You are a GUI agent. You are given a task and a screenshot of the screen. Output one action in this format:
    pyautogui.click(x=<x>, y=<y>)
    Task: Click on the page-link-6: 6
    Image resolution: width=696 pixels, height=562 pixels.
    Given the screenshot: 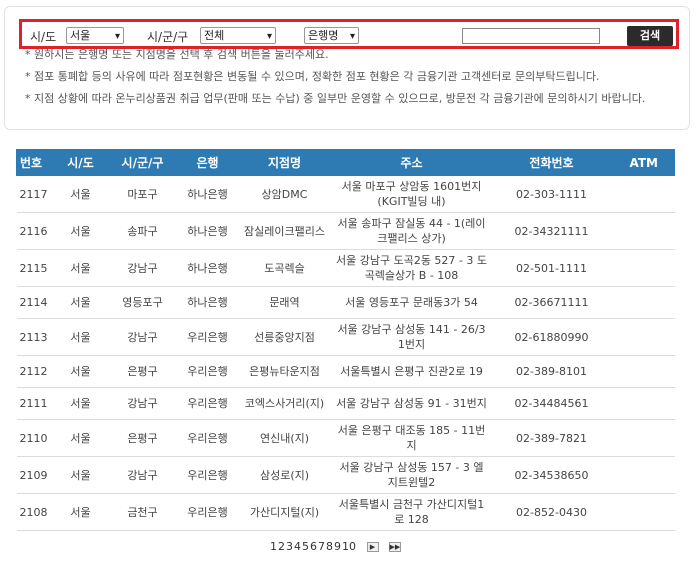 What is the action you would take?
    pyautogui.click(x=313, y=546)
    